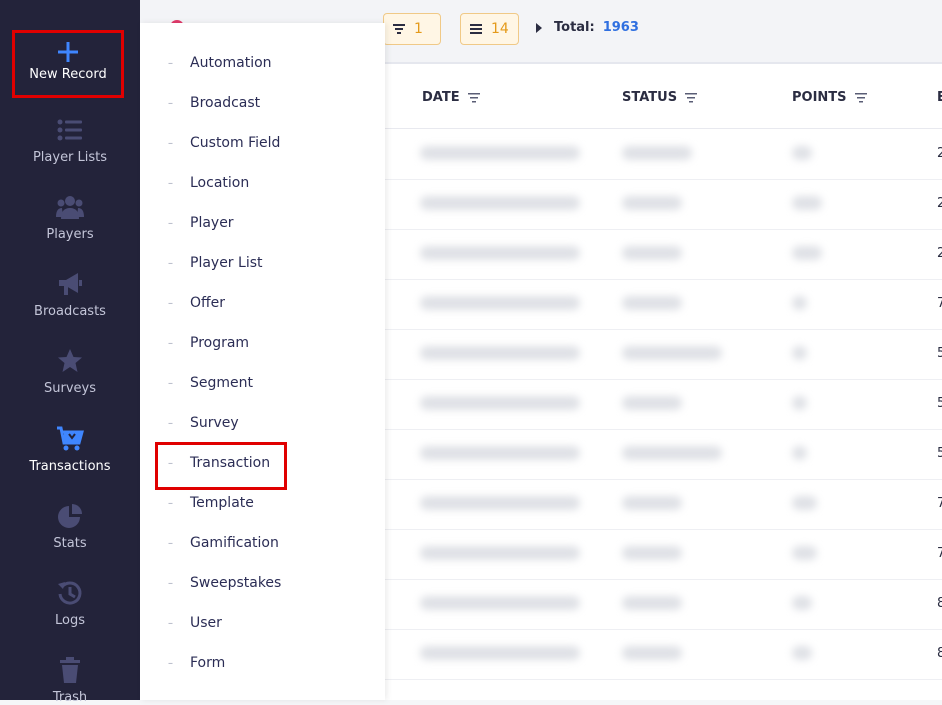 The height and width of the screenshot is (705, 942). Describe the element at coordinates (70, 593) in the screenshot. I see `history-icon` at that location.